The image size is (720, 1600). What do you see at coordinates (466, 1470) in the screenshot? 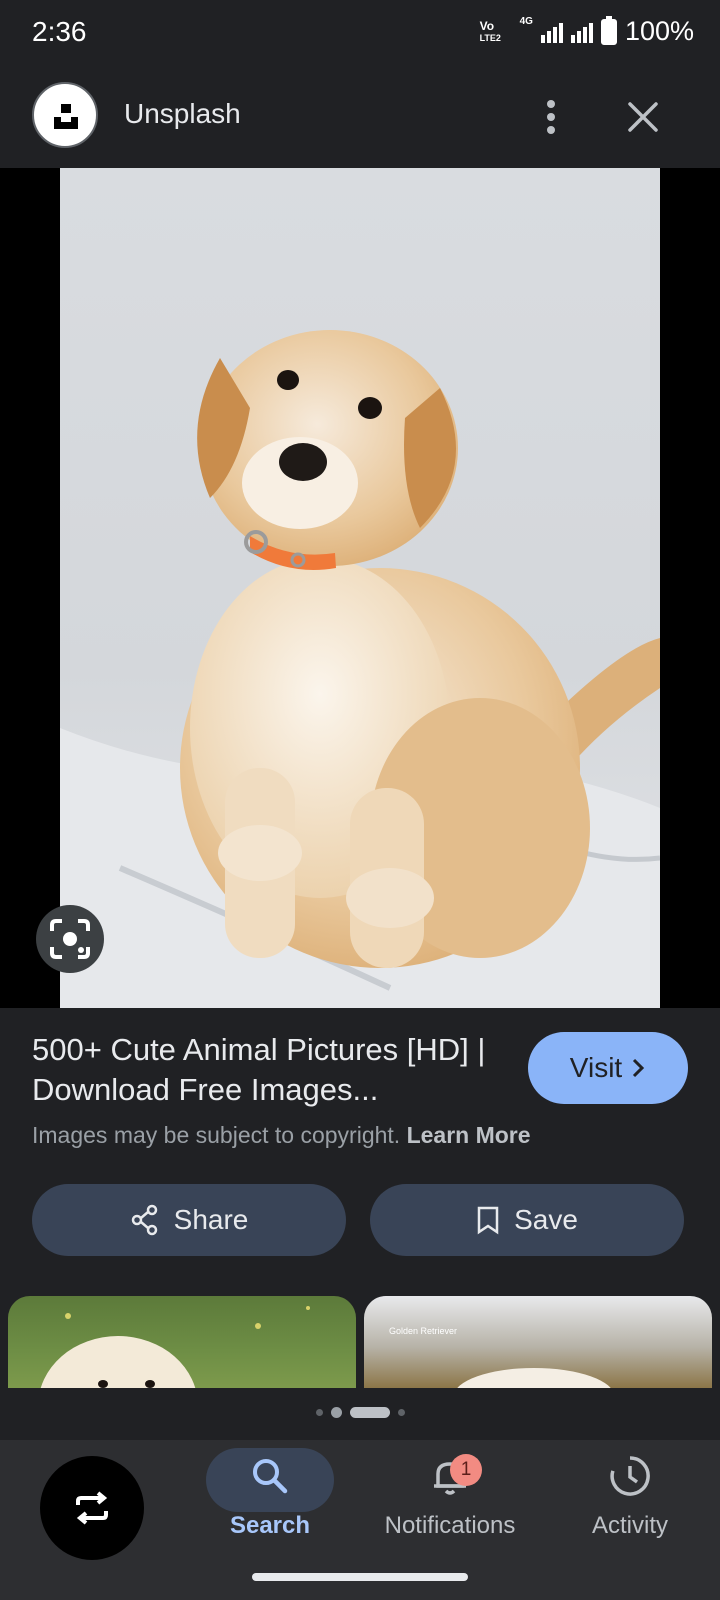
I see `notifications-badge: 1` at bounding box center [466, 1470].